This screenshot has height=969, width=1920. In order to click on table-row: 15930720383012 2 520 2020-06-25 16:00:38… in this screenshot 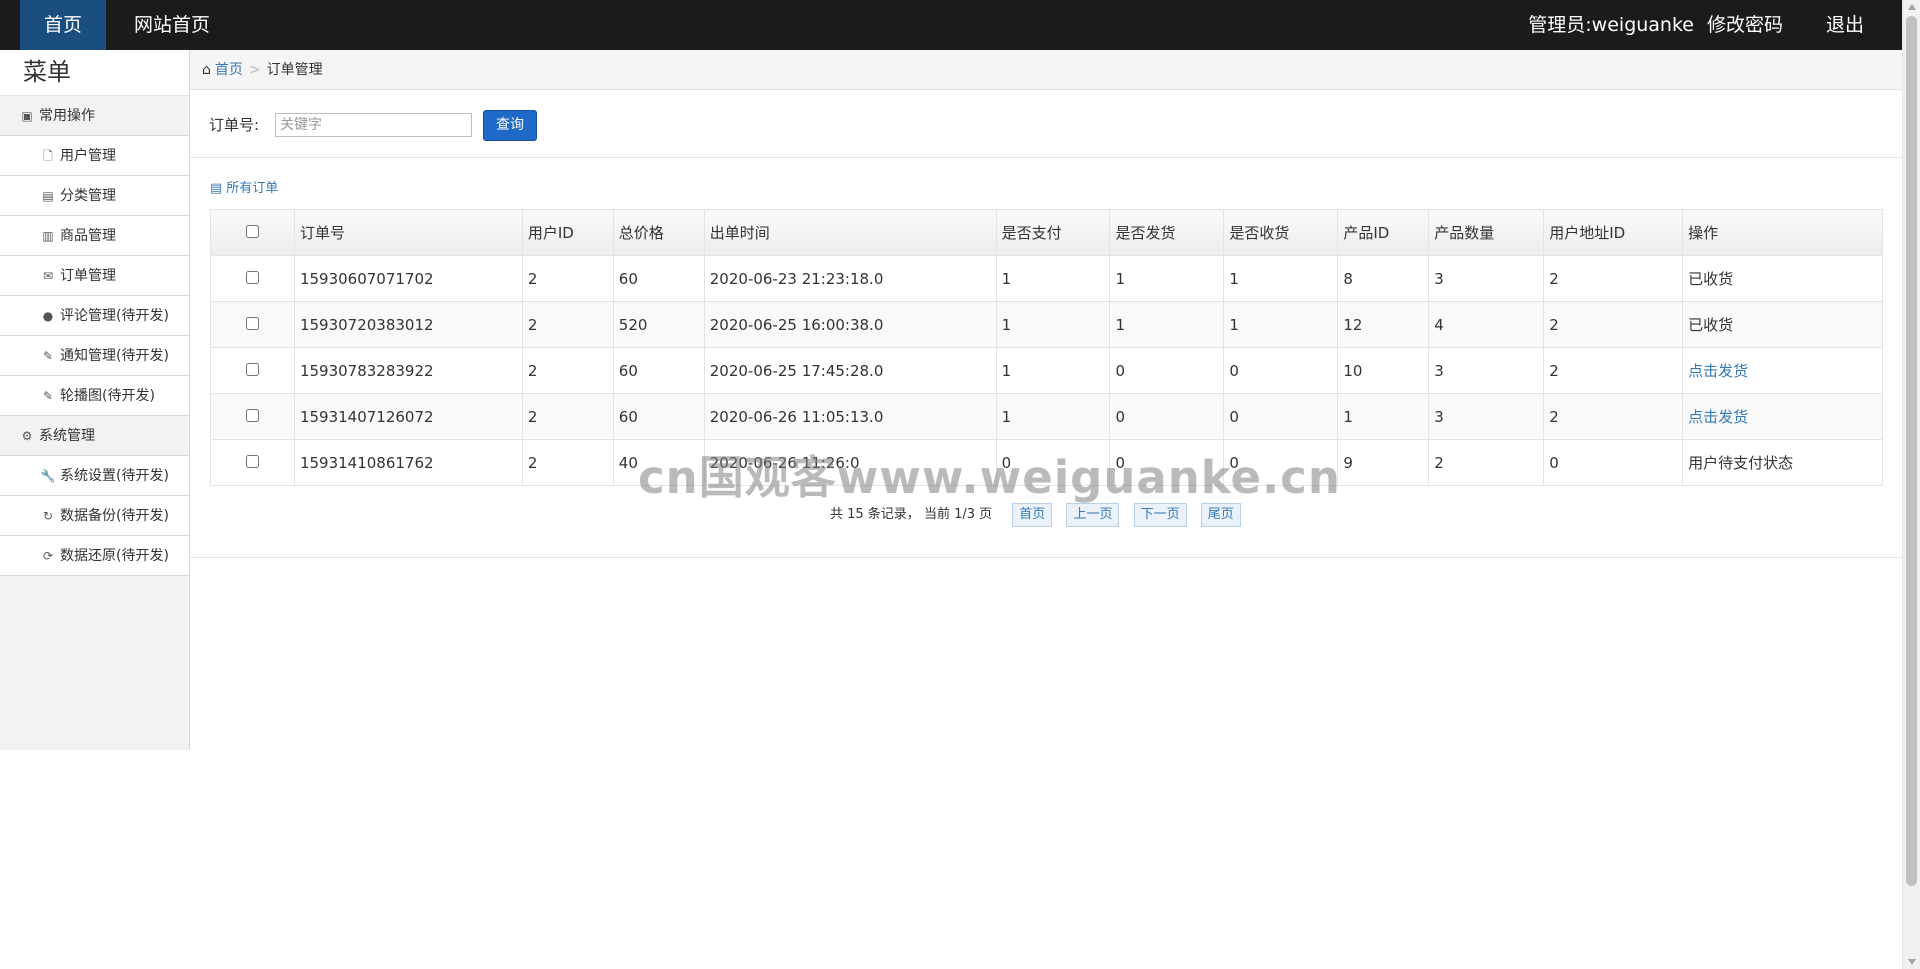, I will do `click(1046, 324)`.